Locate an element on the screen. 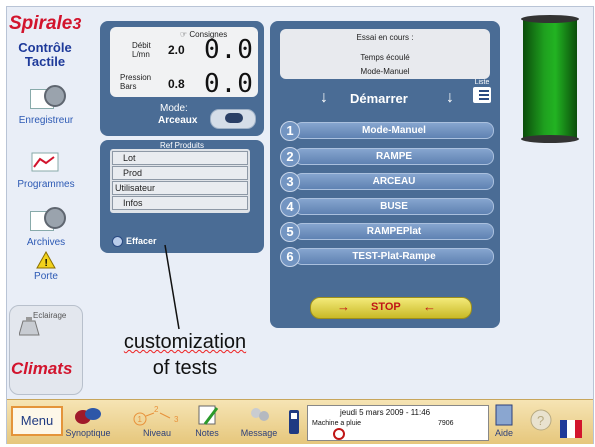 The width and height of the screenshot is (595, 447). synoptique-button: Synoptique is located at coordinates (88, 421).